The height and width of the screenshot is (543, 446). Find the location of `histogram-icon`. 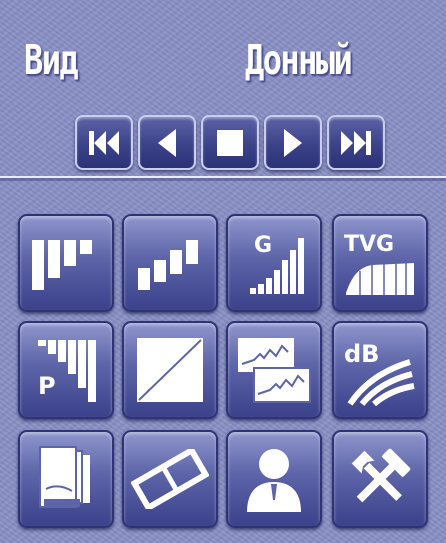

histogram-icon is located at coordinates (62, 265).